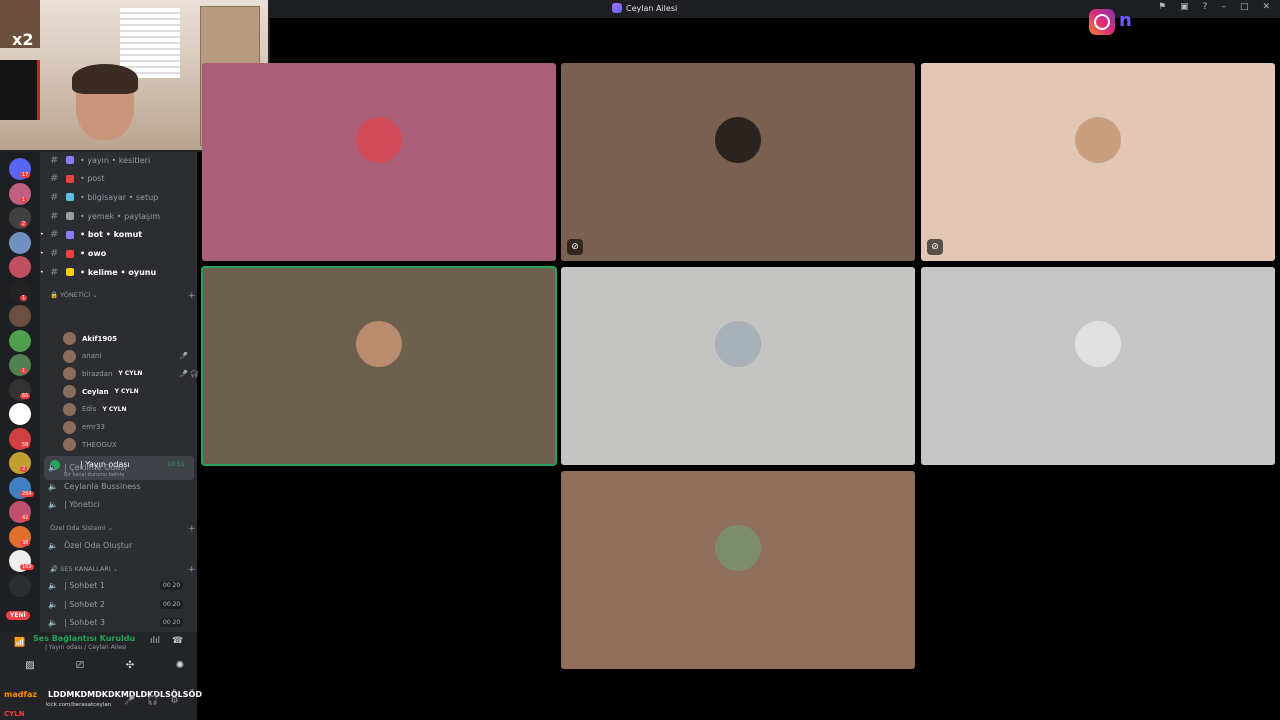 This screenshot has height=720, width=1280. Describe the element at coordinates (79, 705) in the screenshot. I see `user-link: kick.com/berasatceylan` at that location.